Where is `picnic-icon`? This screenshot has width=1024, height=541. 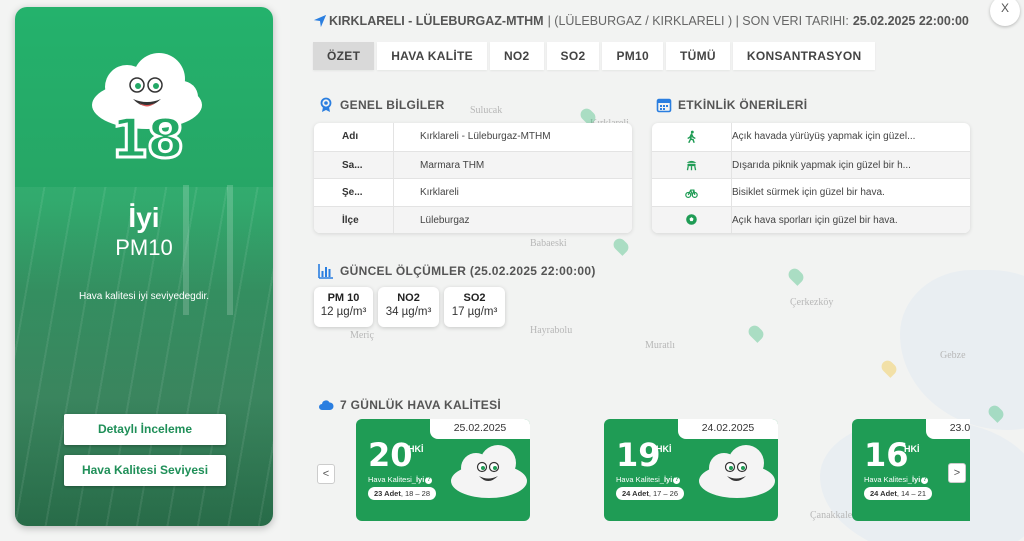
picnic-icon is located at coordinates (691, 166).